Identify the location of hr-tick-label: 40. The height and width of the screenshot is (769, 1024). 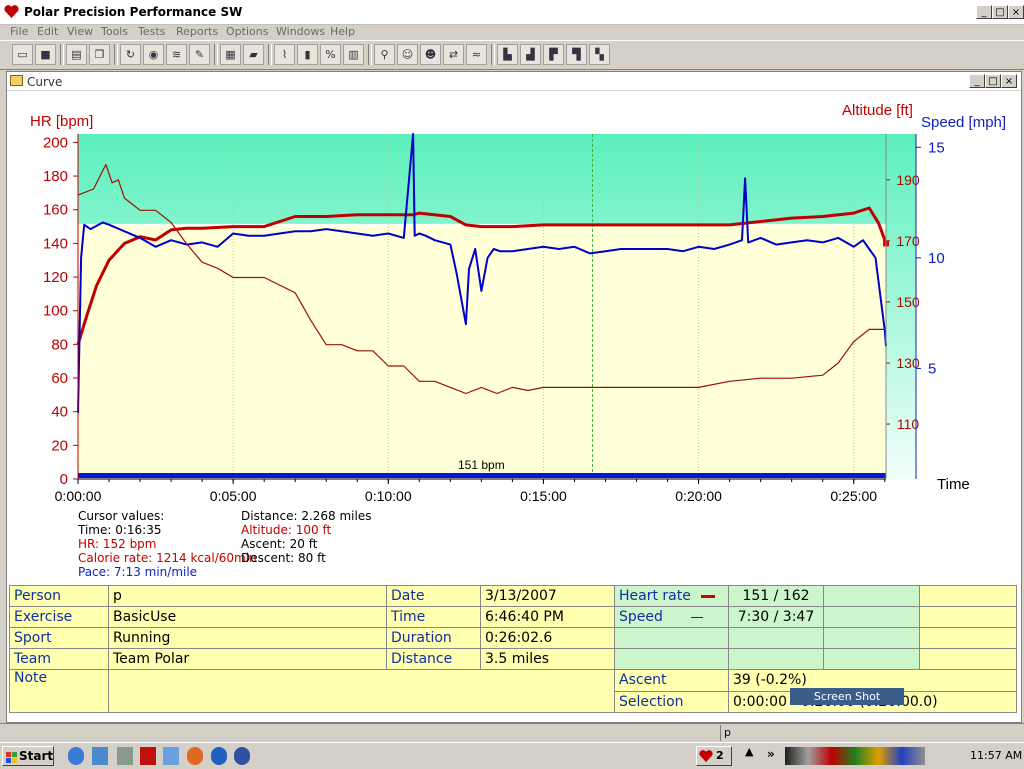
(59, 412).